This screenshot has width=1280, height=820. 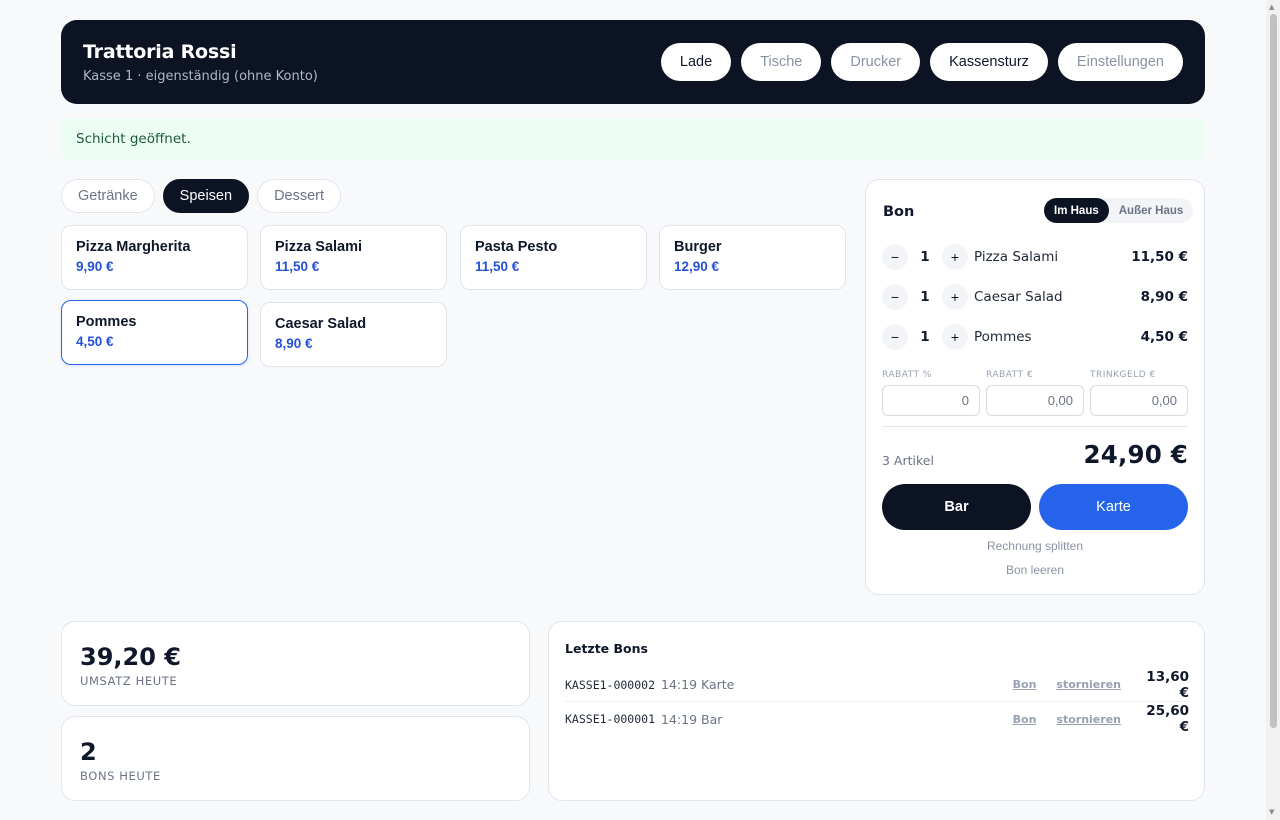 I want to click on tab-getraenke: Getränke, so click(x=108, y=196).